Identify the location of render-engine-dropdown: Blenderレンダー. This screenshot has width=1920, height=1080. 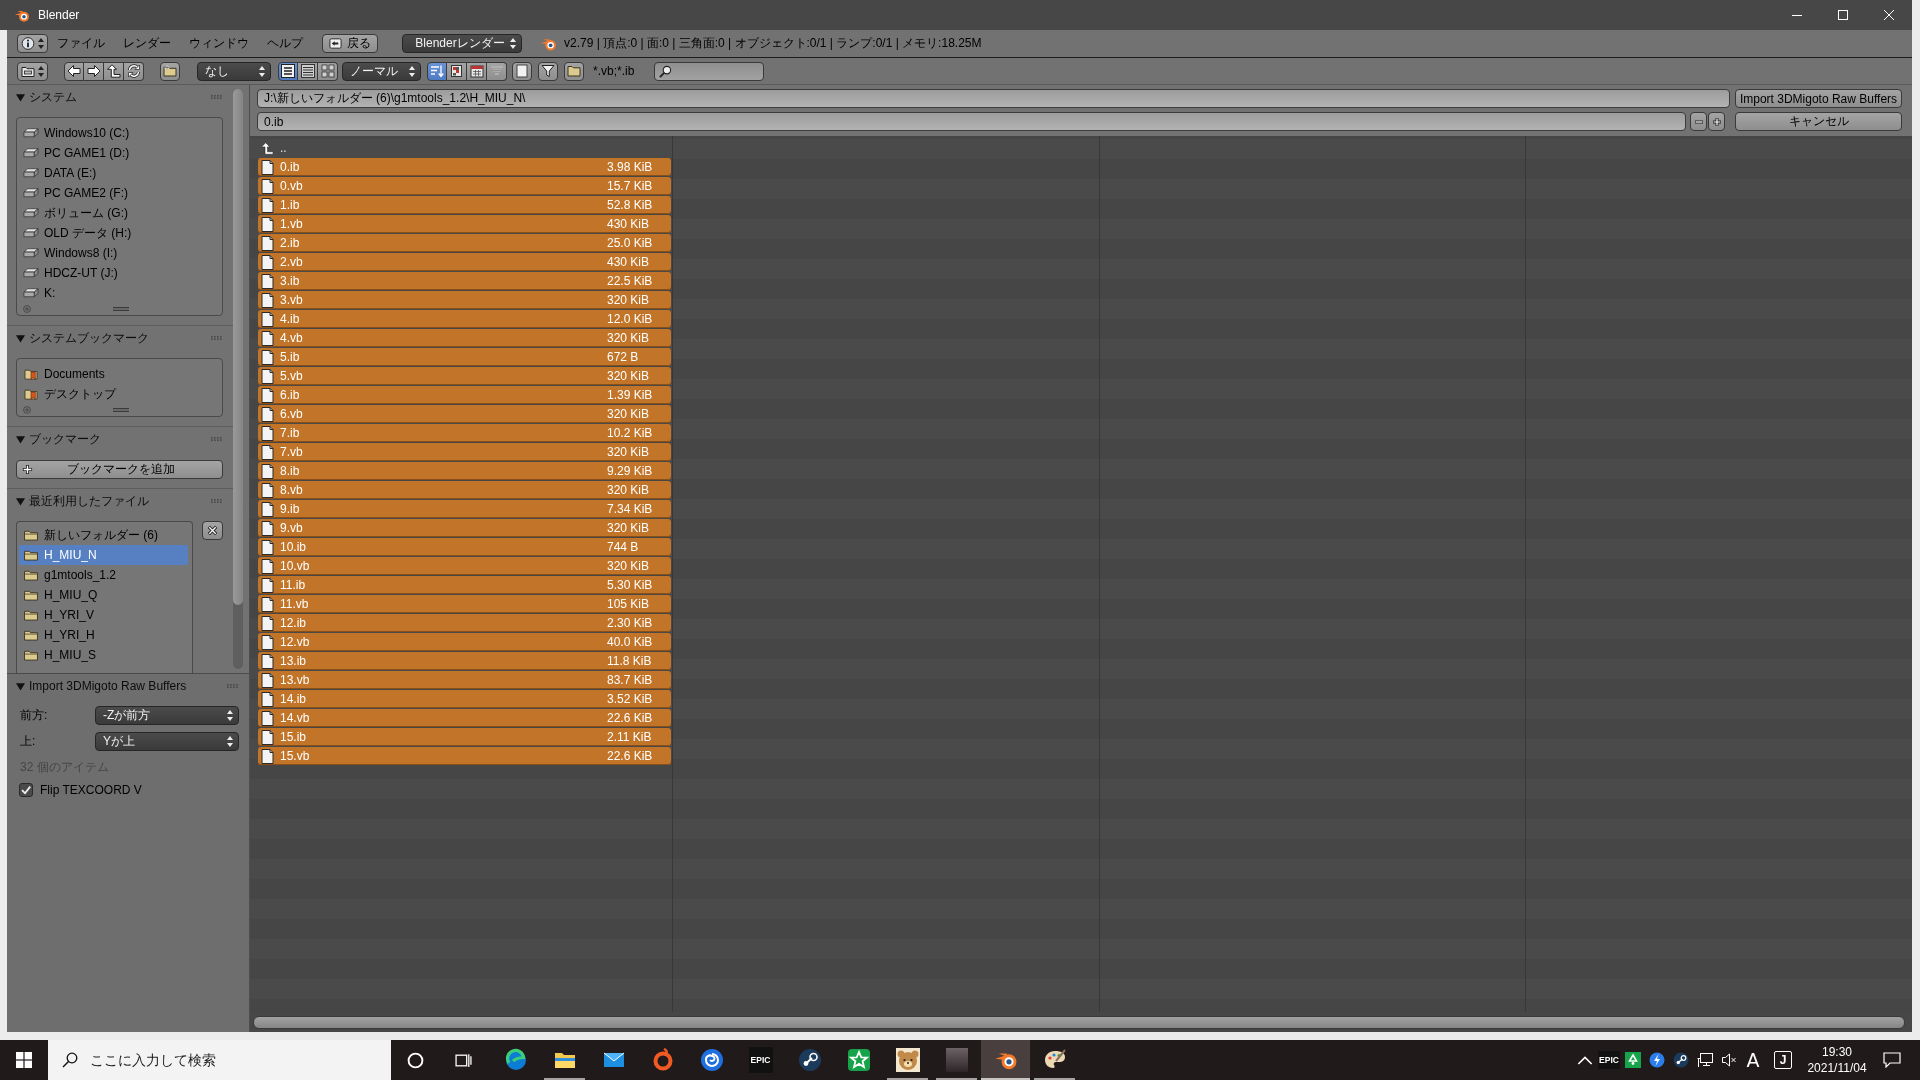
(462, 43).